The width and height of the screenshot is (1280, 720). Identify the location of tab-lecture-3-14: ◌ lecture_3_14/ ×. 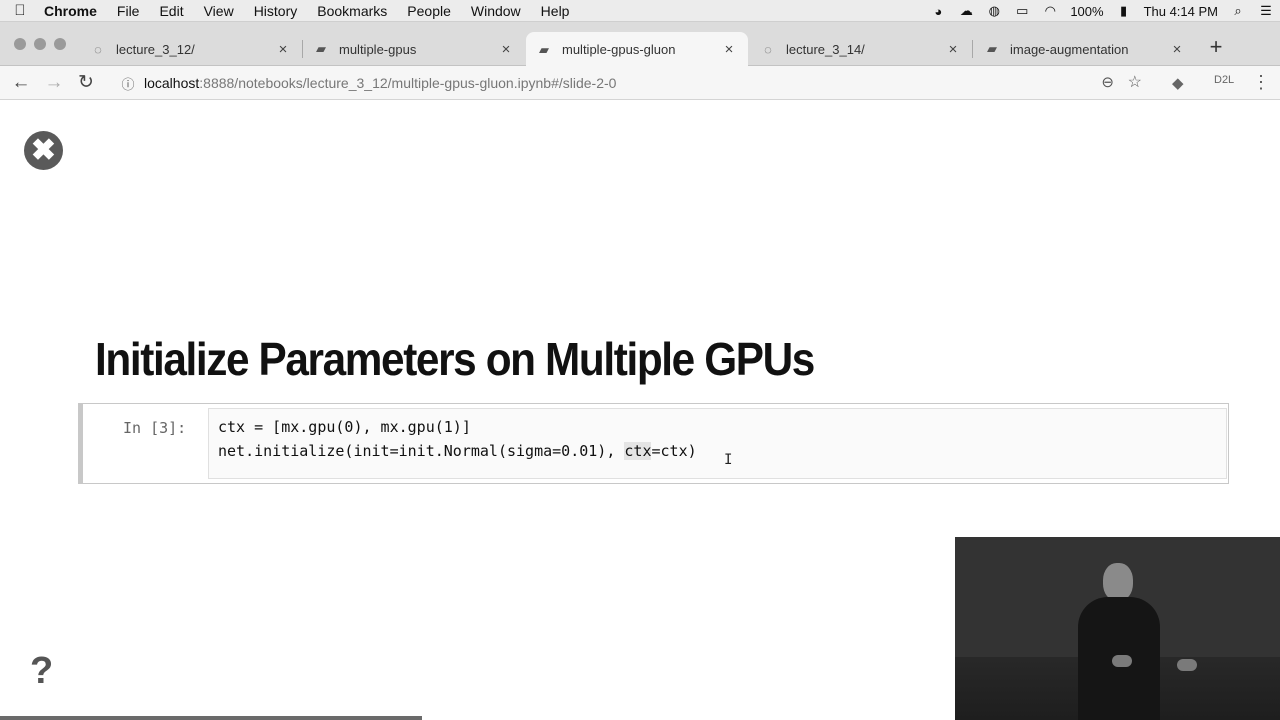
(861, 49).